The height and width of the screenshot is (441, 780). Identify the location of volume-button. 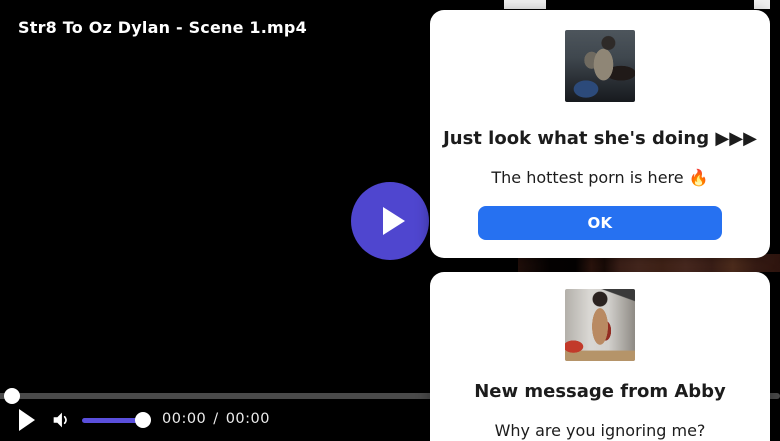
(61, 420).